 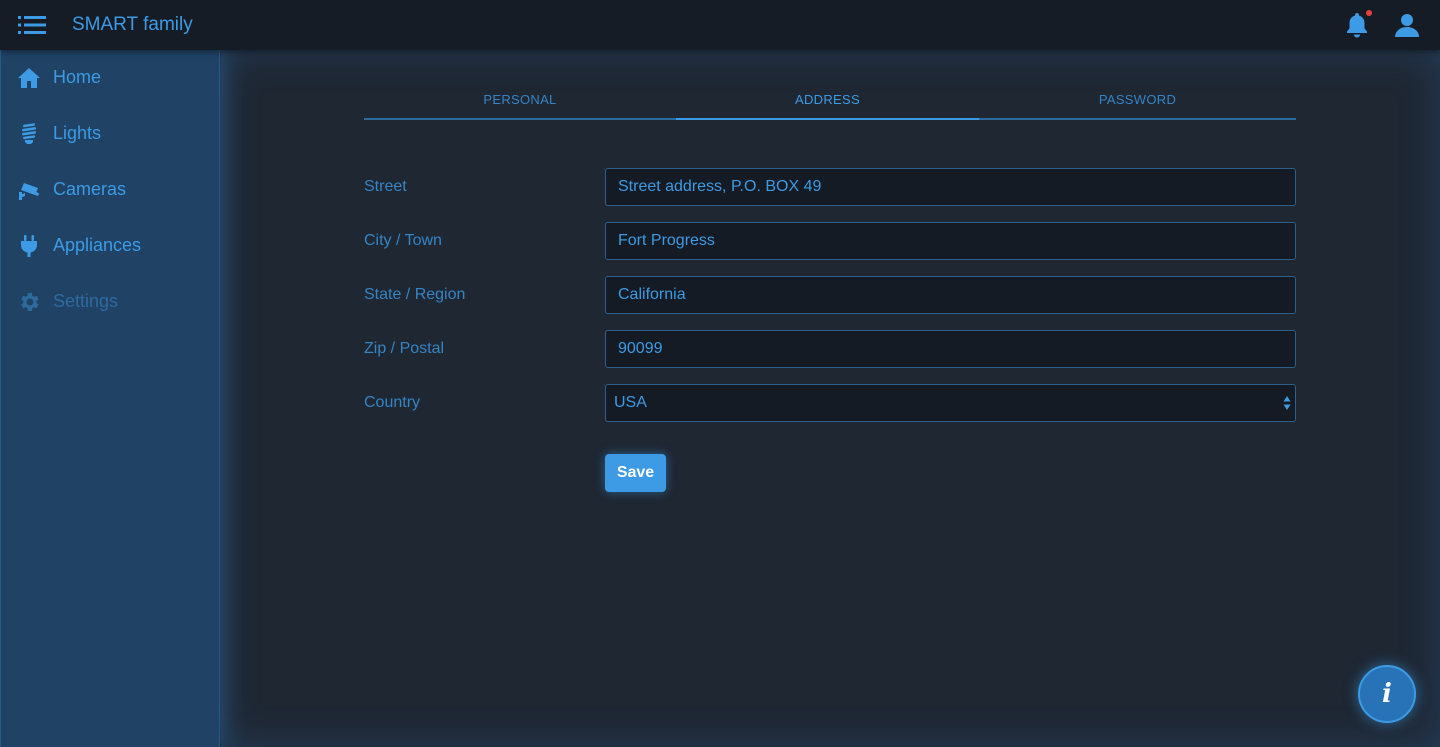 I want to click on country-select: USA, so click(x=950, y=403).